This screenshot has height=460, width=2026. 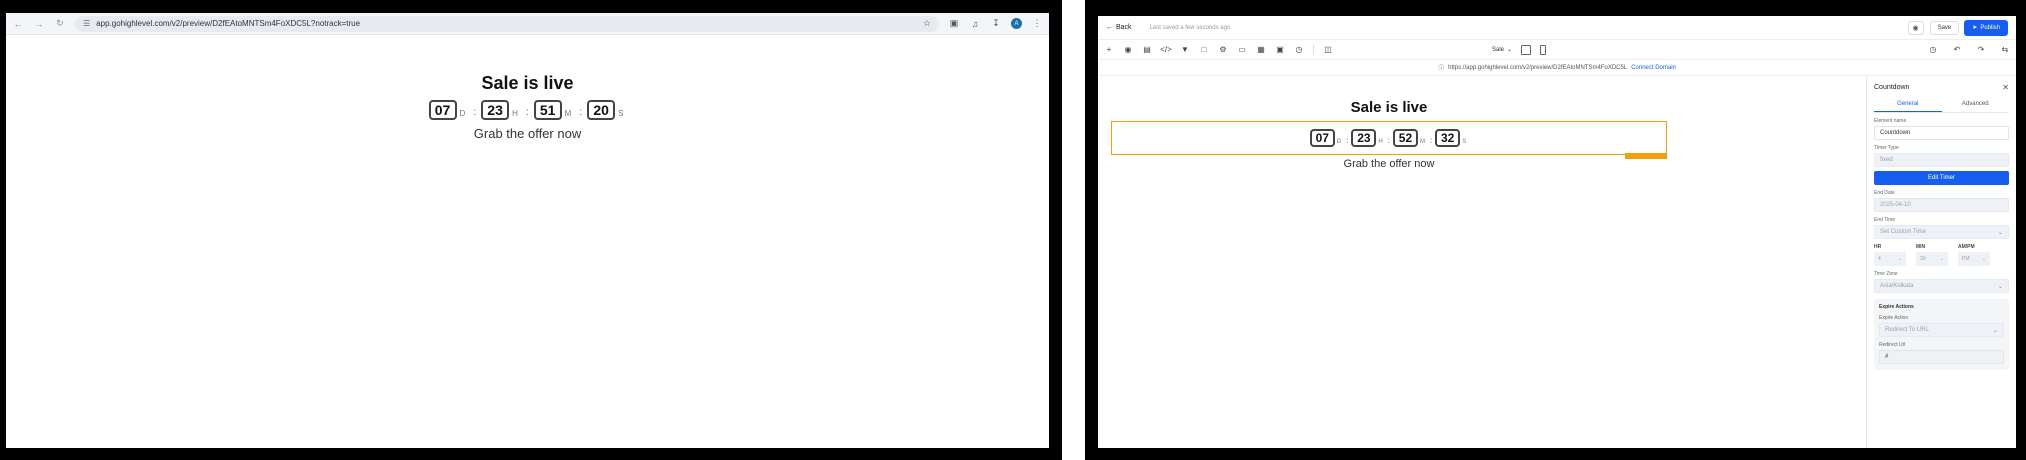 What do you see at coordinates (1364, 138) in the screenshot?
I see `timer-hours: 23` at bounding box center [1364, 138].